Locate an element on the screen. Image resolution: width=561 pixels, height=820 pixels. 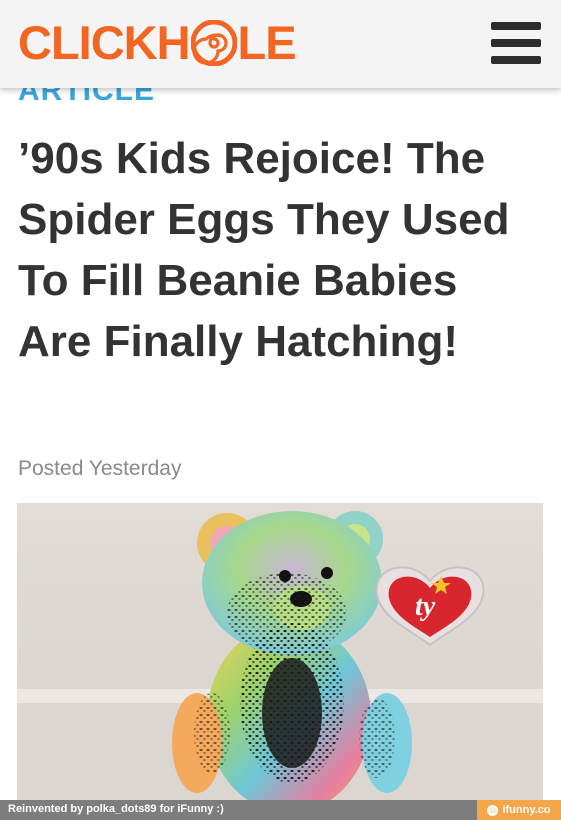
ifunny-brand: ifunny.co is located at coordinates (526, 810).